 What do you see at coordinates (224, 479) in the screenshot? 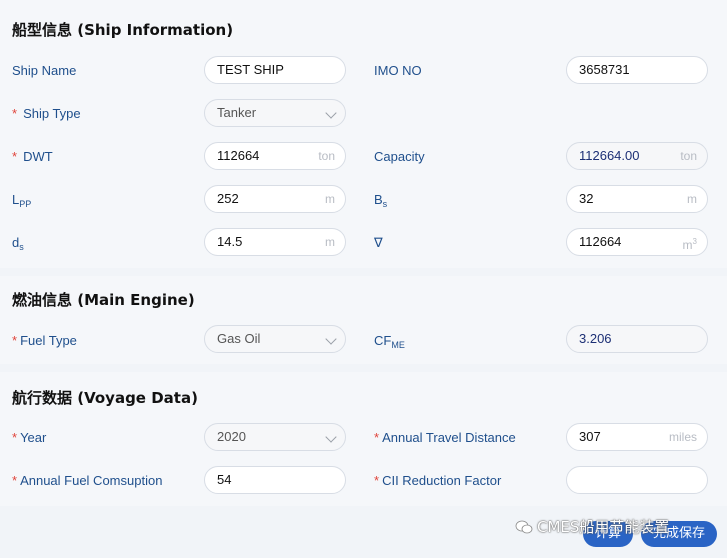
I see `fuel-consumption-value: 54` at bounding box center [224, 479].